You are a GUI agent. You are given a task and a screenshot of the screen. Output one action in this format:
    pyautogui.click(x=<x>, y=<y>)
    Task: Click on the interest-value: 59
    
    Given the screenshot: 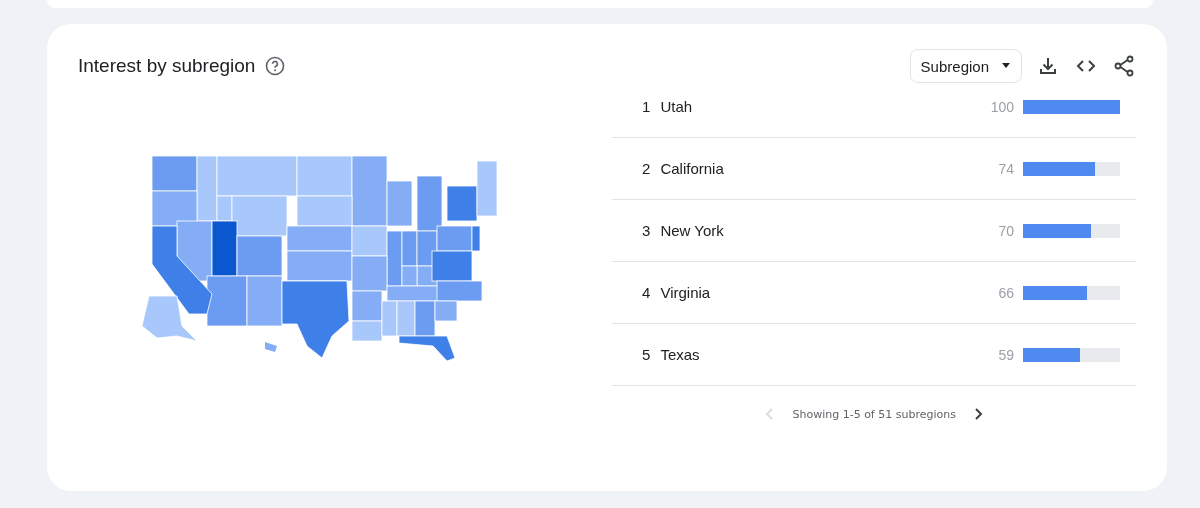 What is the action you would take?
    pyautogui.click(x=1006, y=354)
    